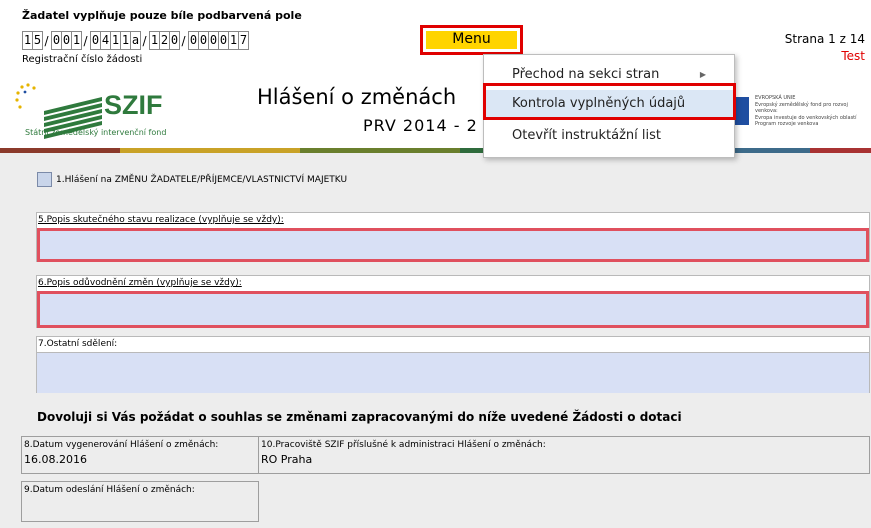 The width and height of the screenshot is (871, 528). Describe the element at coordinates (824, 39) in the screenshot. I see `page-info: Strana 1 z 14` at that location.